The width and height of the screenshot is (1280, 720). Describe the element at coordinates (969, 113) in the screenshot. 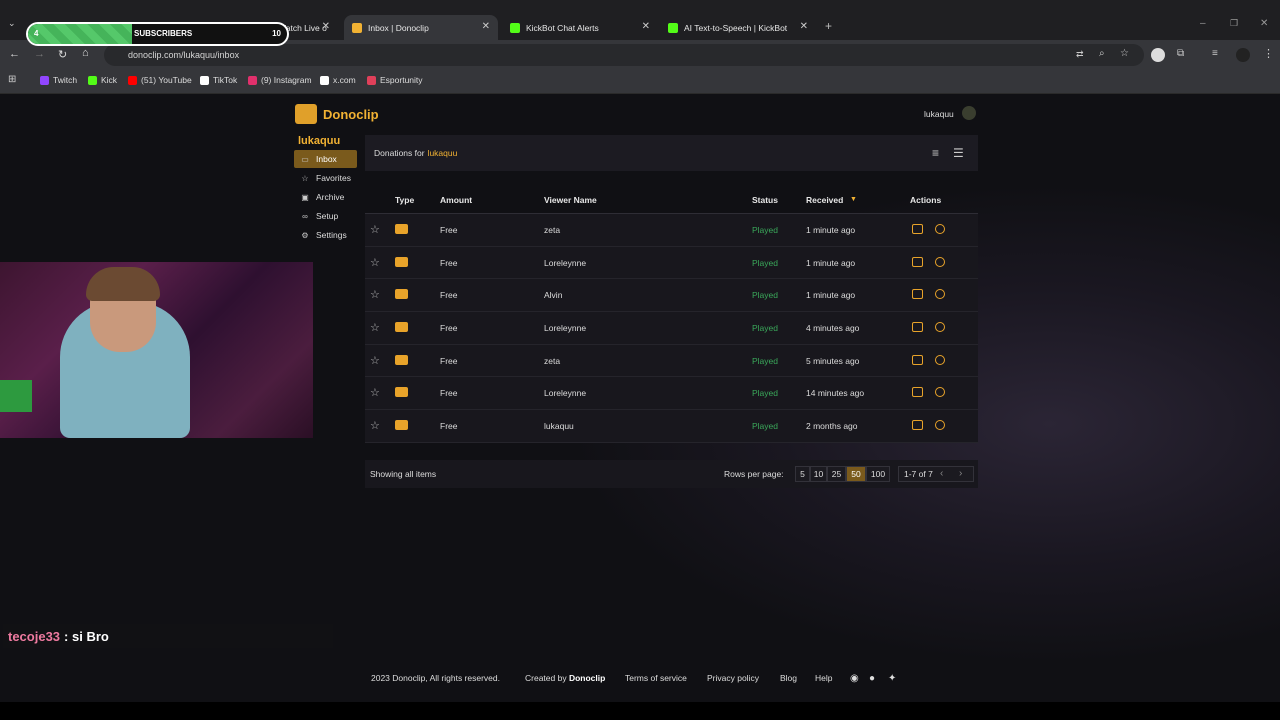

I see `user-avatar` at that location.